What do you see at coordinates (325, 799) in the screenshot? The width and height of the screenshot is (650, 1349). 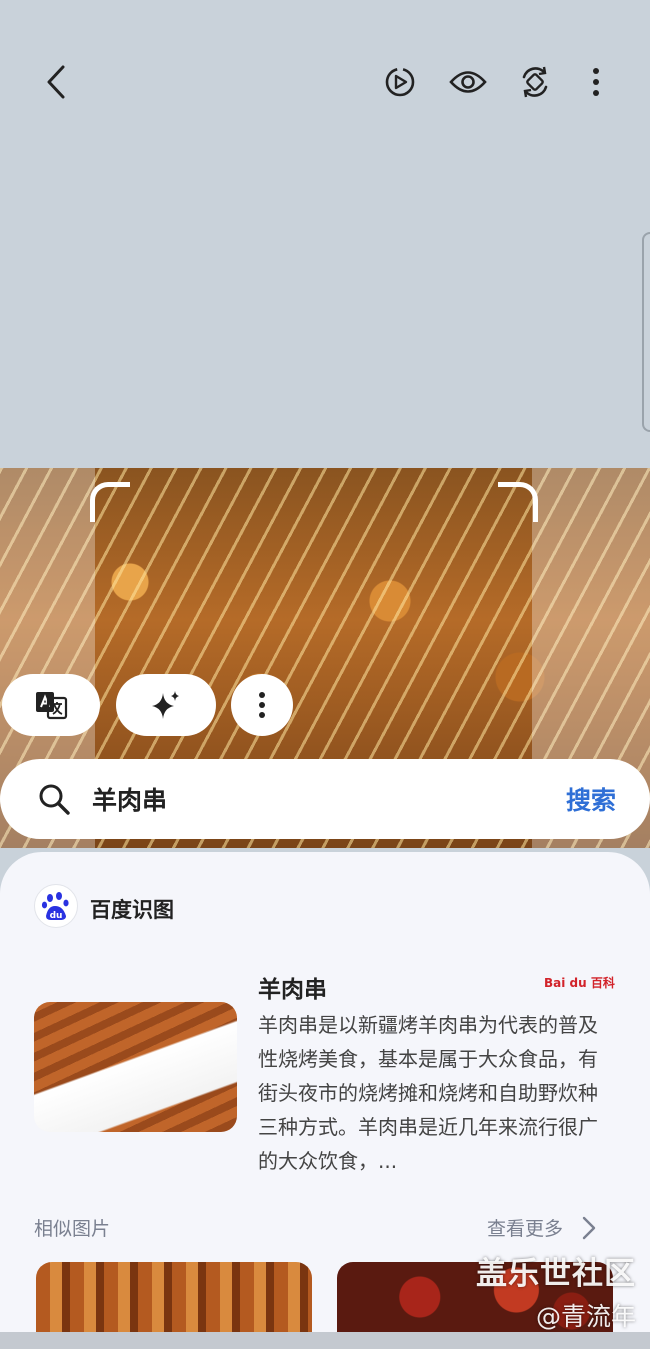 I see `search-bar: 羊肉串 搜索` at bounding box center [325, 799].